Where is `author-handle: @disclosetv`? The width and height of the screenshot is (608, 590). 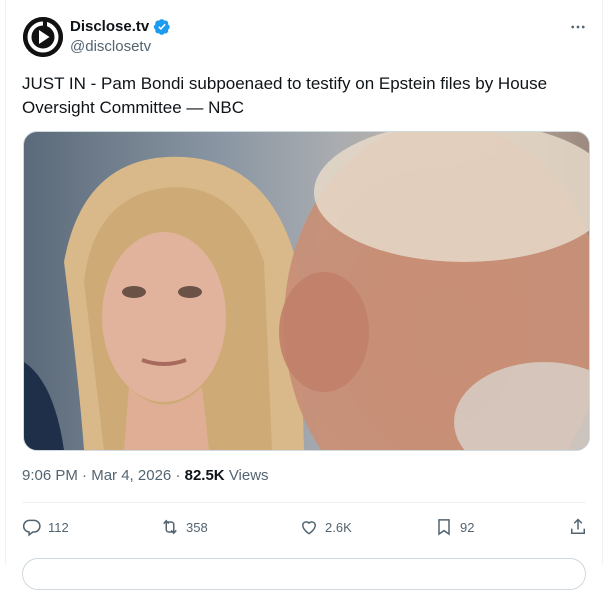
author-handle: @disclosetv is located at coordinates (110, 46).